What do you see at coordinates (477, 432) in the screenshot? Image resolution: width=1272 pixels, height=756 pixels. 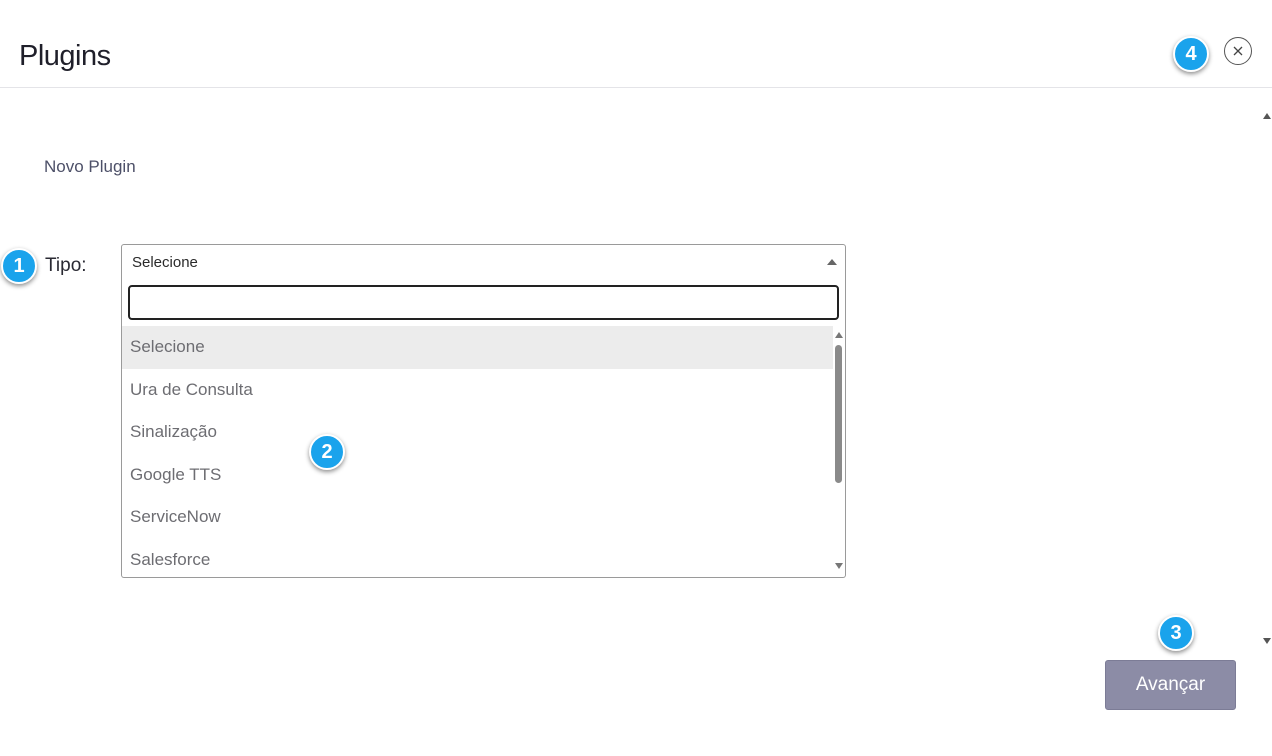 I see `option-item: Sinalização` at bounding box center [477, 432].